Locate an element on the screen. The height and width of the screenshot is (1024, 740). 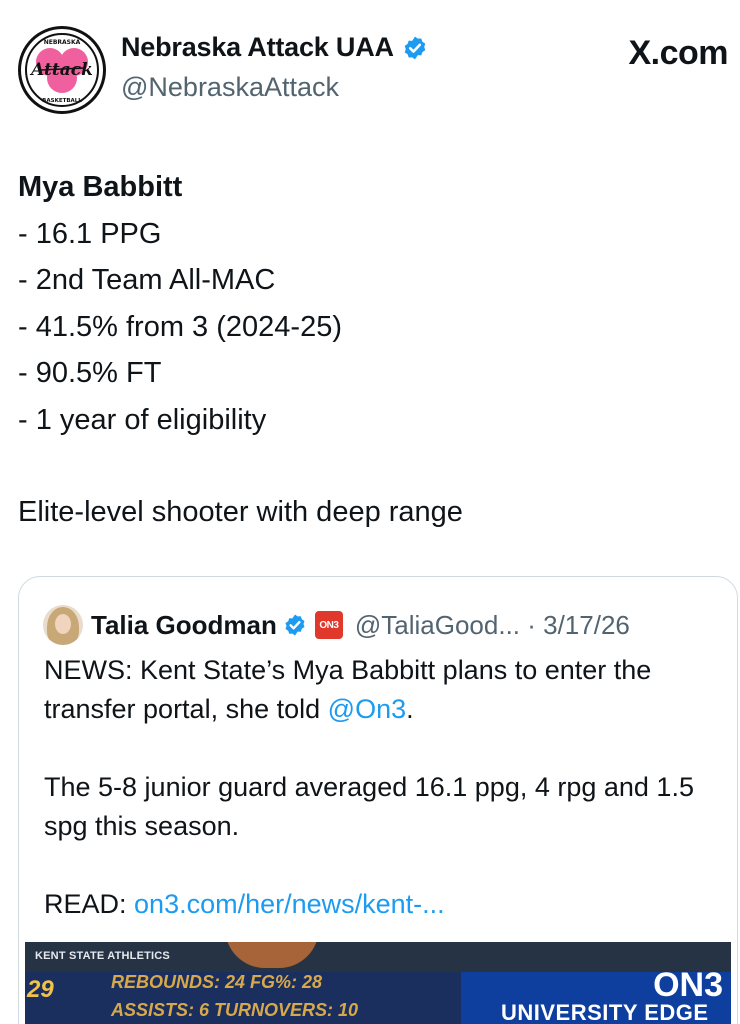
post-line: - 90.5% FT is located at coordinates (90, 373).